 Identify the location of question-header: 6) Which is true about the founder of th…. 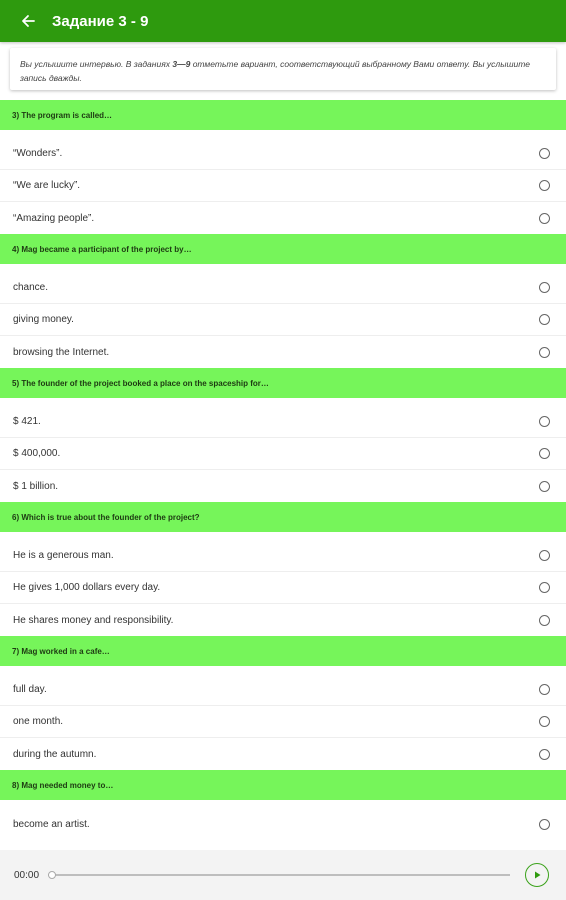
(283, 517).